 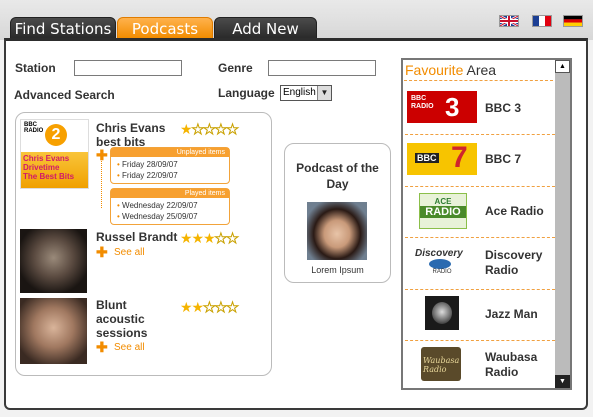 What do you see at coordinates (170, 175) in the screenshot?
I see `episode-item: • Friday 22/09/07` at bounding box center [170, 175].